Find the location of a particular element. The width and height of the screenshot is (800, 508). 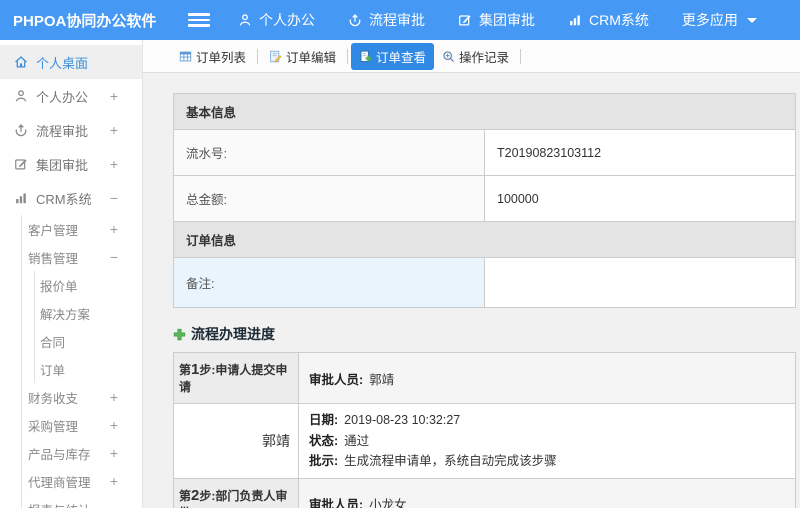

sidebar-item-product-stock: 产品与库存 + is located at coordinates (82, 453).